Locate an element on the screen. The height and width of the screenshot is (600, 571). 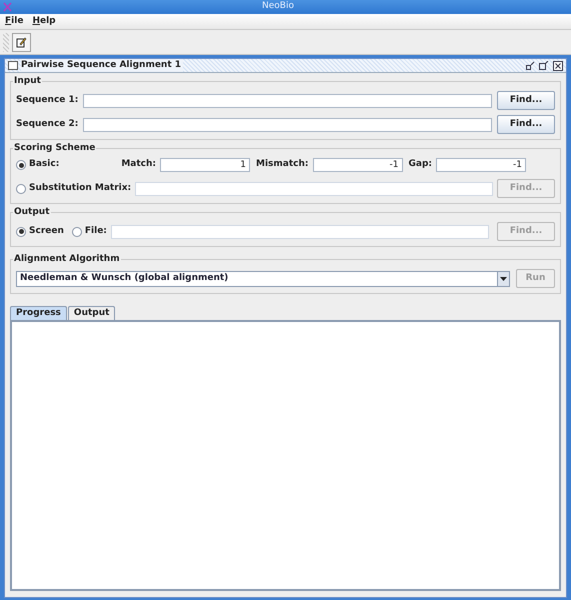
field-label: Mismatch: is located at coordinates (282, 165).